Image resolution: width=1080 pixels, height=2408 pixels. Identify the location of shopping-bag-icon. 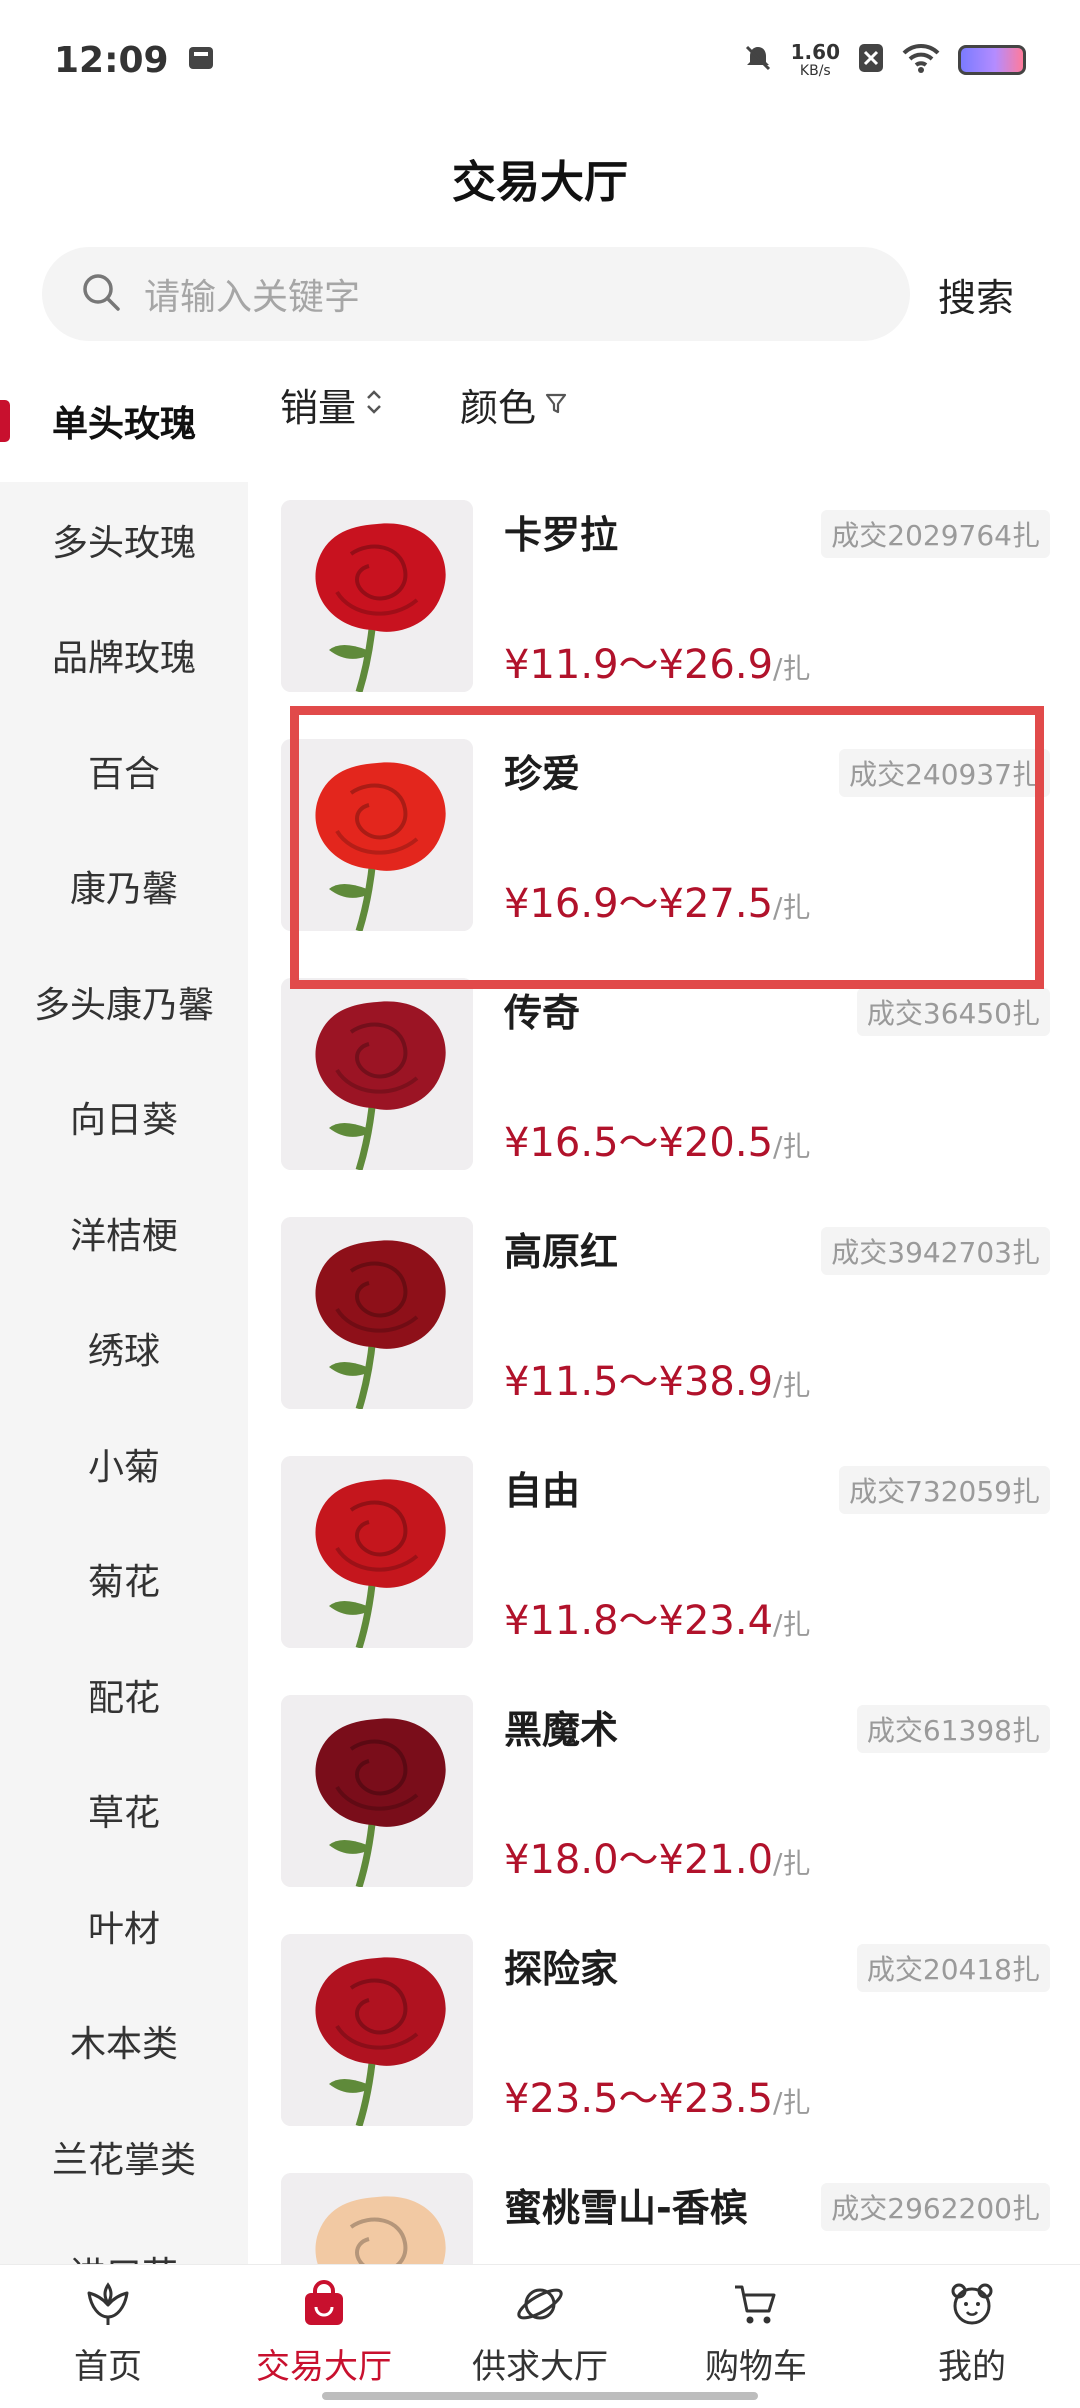
(324, 2306).